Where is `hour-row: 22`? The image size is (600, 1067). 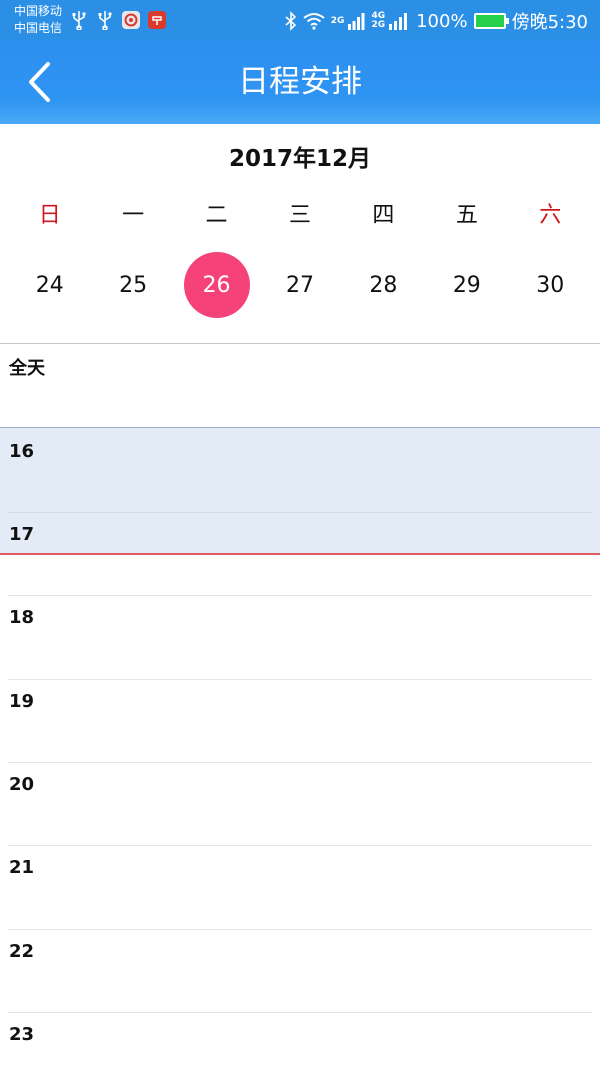
hour-row: 22 is located at coordinates (300, 970).